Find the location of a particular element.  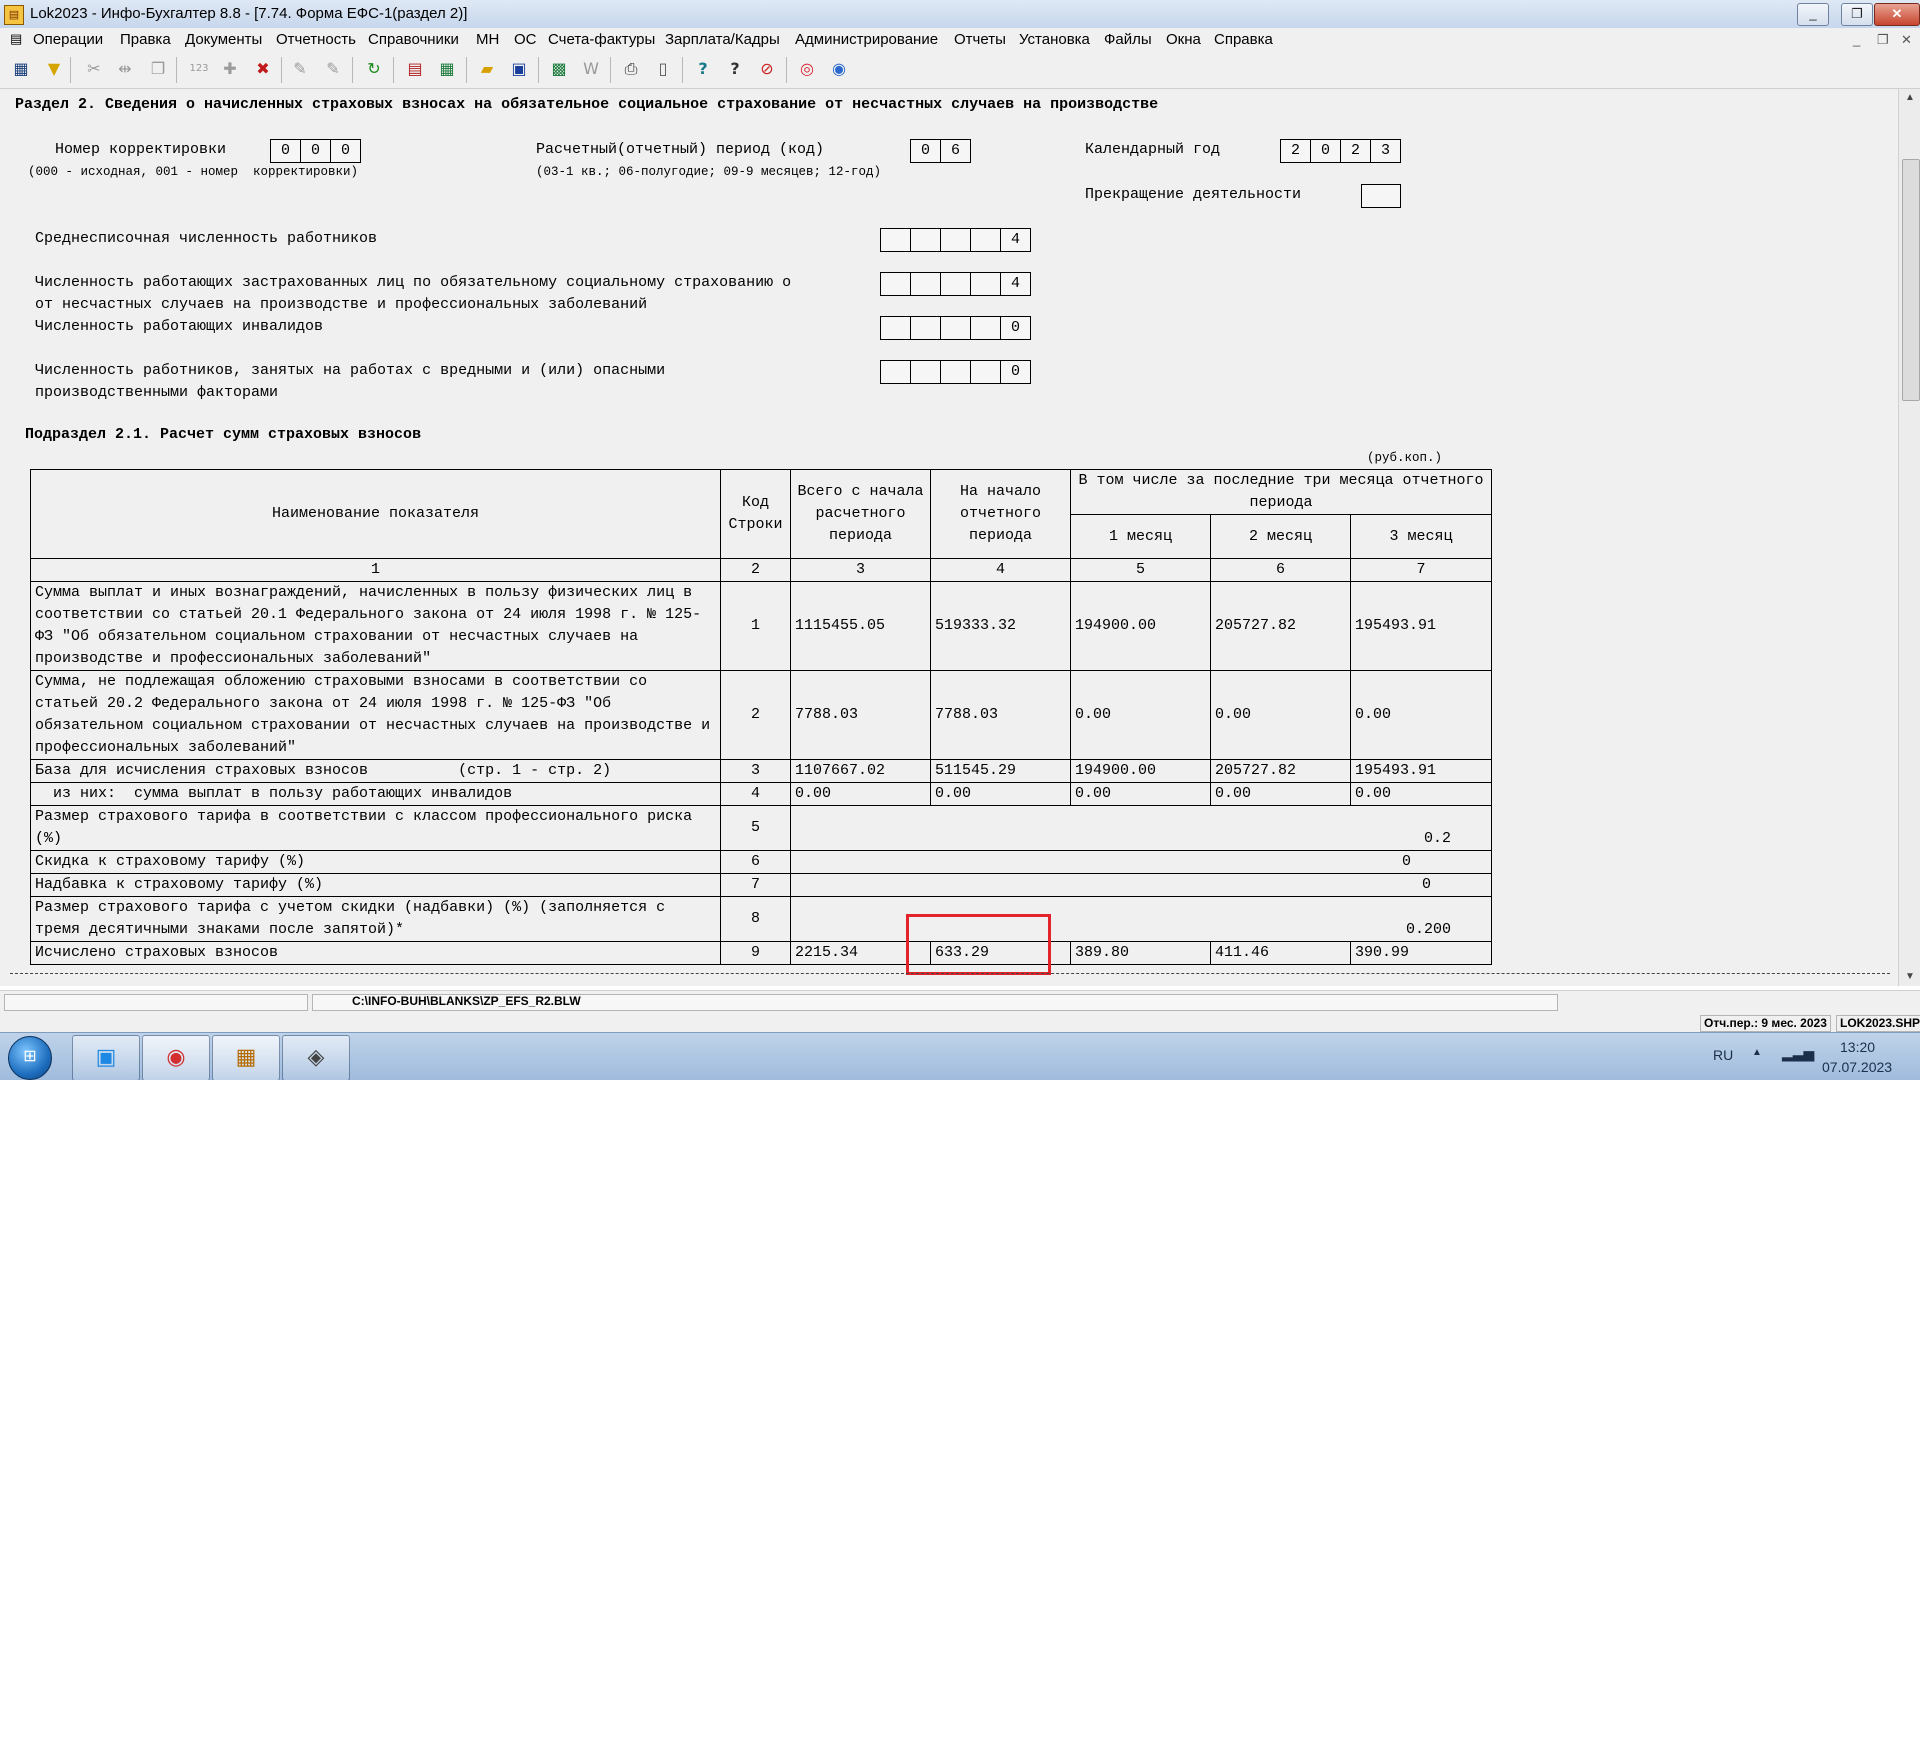

add-icon: ✚ is located at coordinates (230, 69).